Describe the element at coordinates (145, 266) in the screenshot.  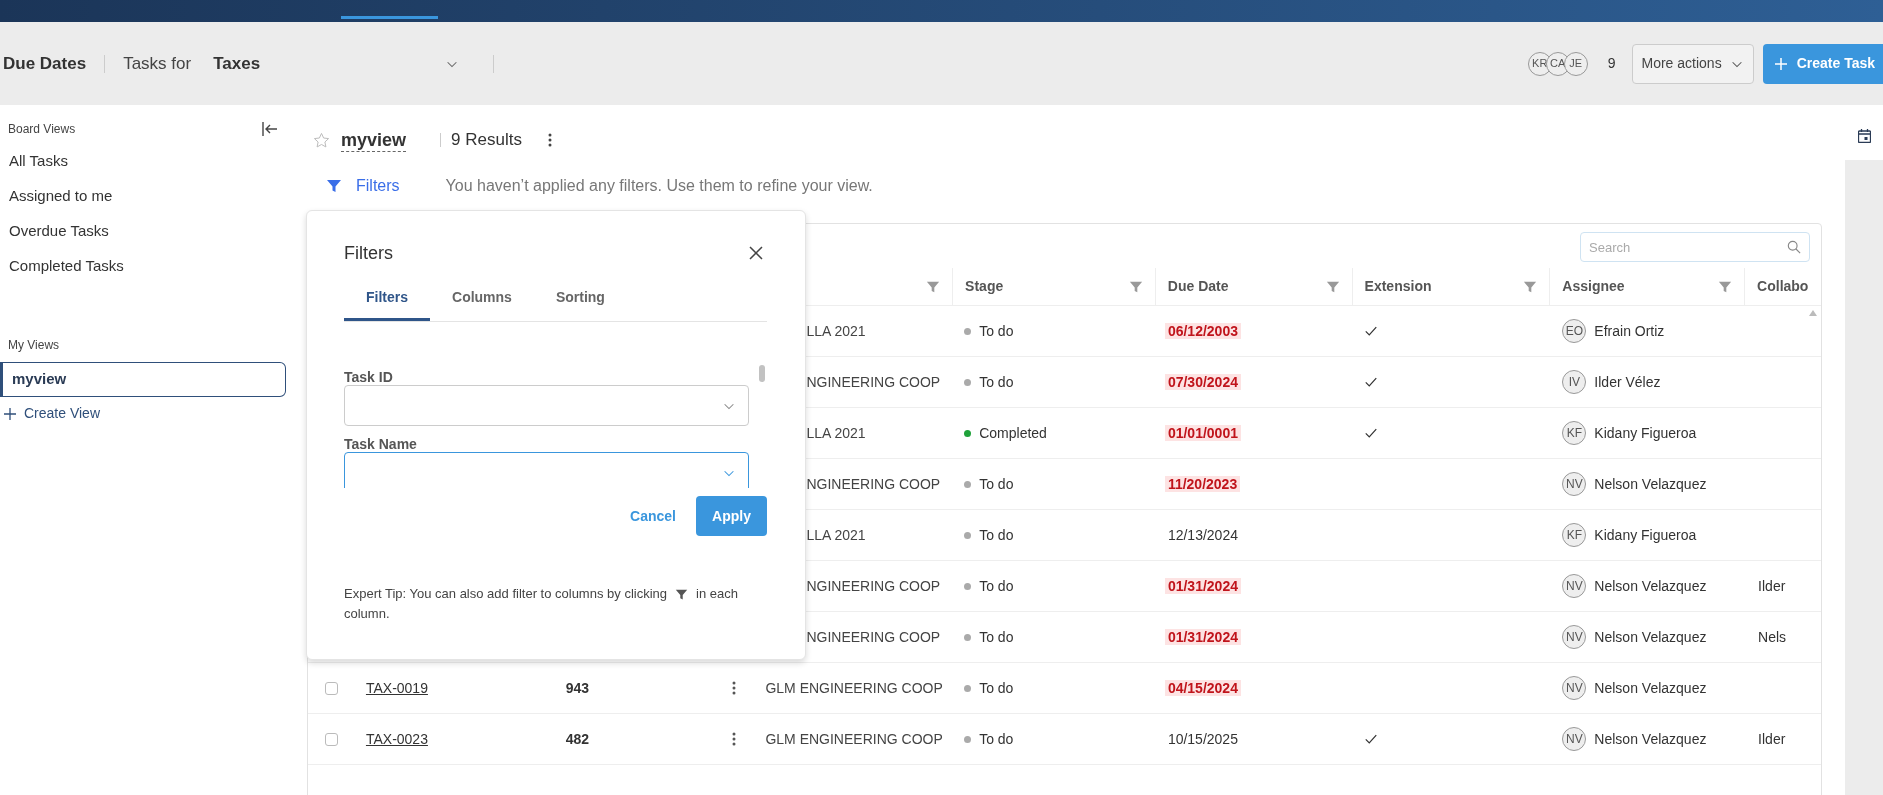
I see `board-view-item: Completed Tasks` at that location.